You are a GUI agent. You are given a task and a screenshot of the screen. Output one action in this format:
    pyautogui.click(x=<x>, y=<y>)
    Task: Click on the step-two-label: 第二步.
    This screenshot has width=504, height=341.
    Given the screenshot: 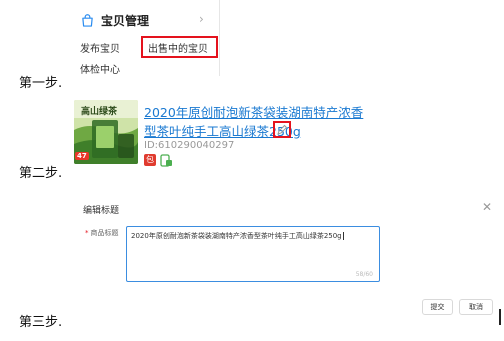 What is the action you would take?
    pyautogui.click(x=41, y=173)
    